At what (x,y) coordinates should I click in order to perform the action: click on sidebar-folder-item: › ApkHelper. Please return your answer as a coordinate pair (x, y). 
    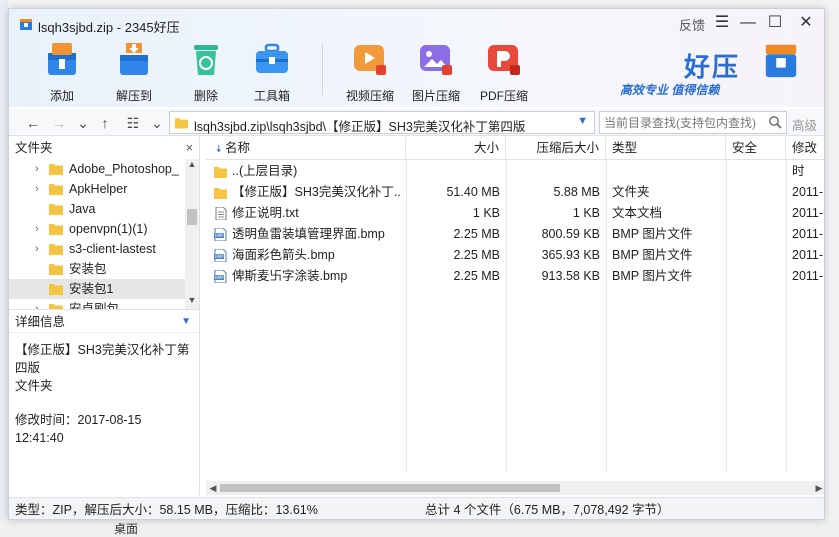
    Looking at the image, I should click on (104, 189).